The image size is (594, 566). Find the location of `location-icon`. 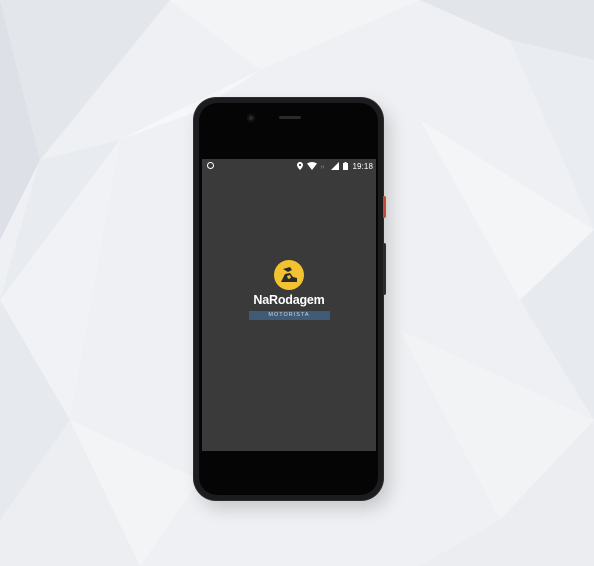

location-icon is located at coordinates (300, 166).